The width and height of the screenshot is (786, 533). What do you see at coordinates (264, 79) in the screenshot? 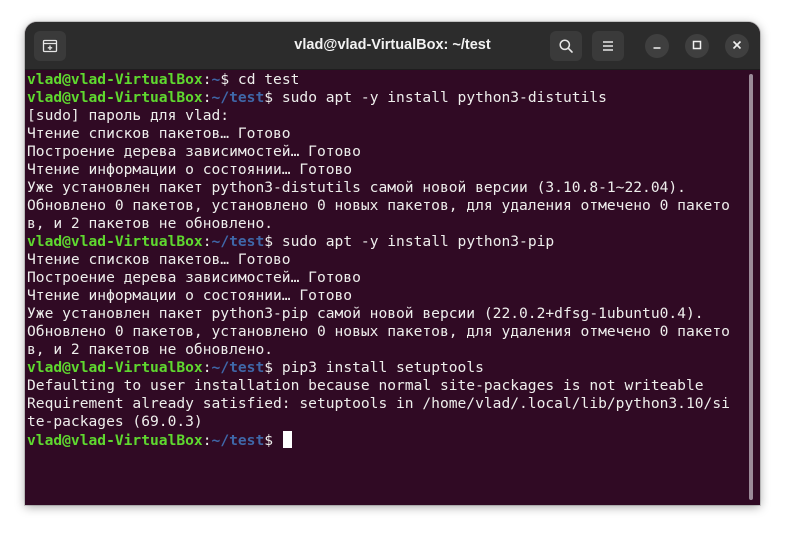
I see `command-text: cd test` at bounding box center [264, 79].